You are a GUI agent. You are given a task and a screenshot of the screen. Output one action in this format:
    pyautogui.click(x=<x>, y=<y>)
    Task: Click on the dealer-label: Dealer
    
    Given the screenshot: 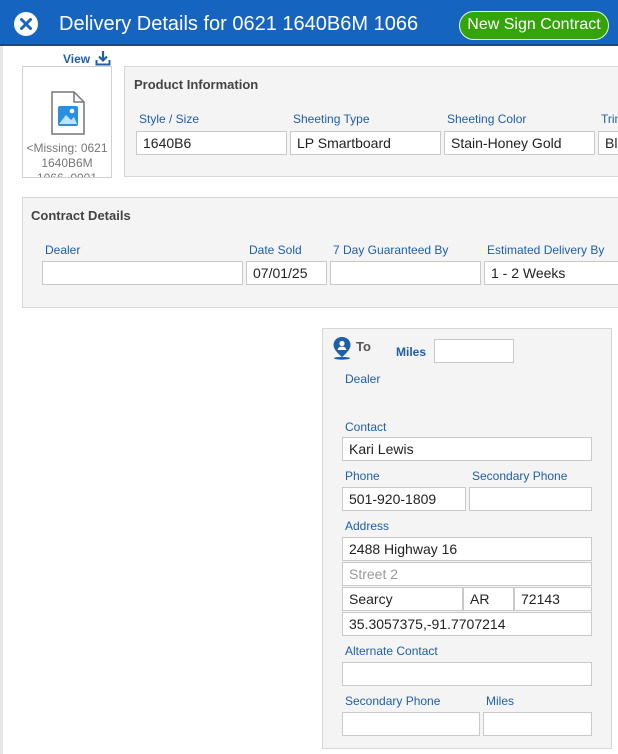 What is the action you would take?
    pyautogui.click(x=63, y=250)
    